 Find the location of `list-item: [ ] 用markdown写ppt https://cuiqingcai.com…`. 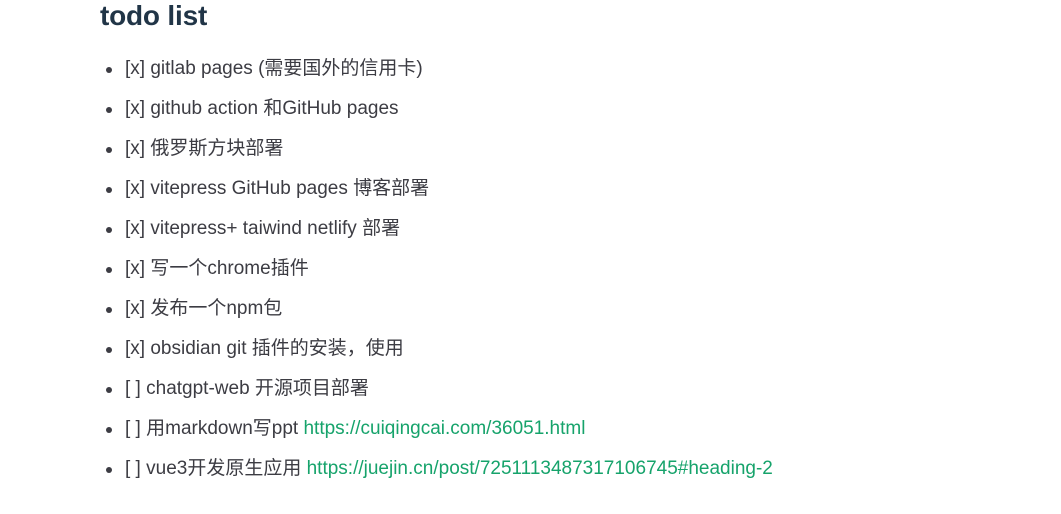

list-item: [ ] 用markdown写ppt https://cuiqingcai.com… is located at coordinates (580, 434).